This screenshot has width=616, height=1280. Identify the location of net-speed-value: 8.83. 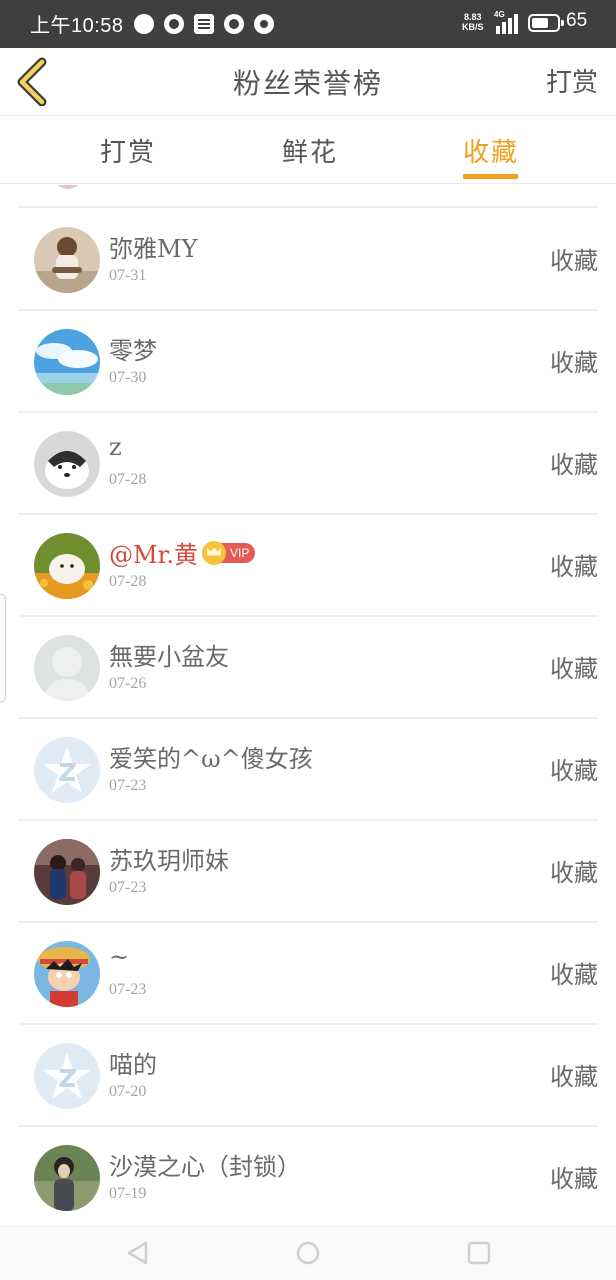
(472, 17).